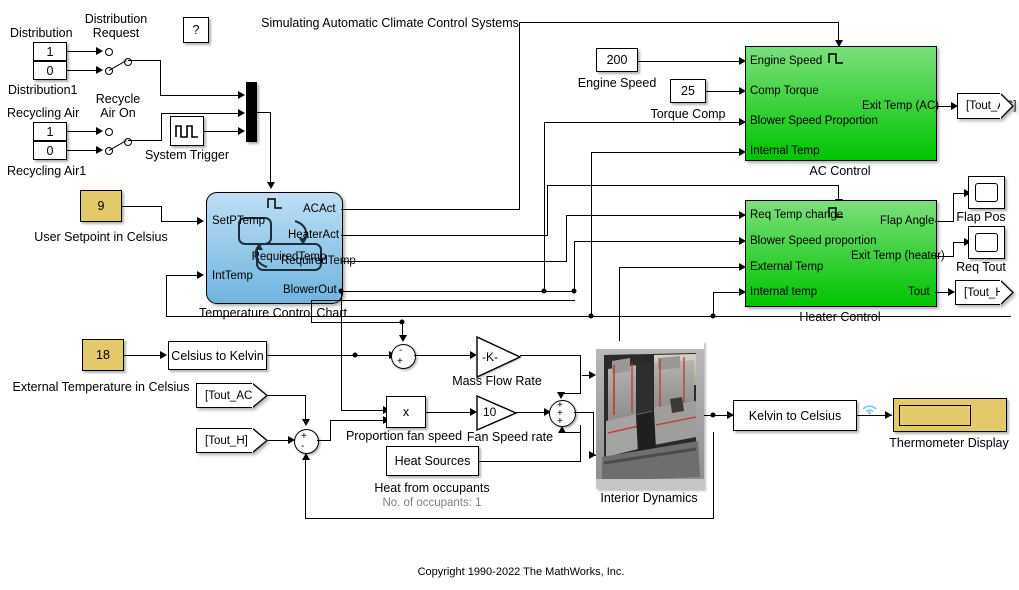  I want to click on recycling-air-constant: 1, so click(50, 131).